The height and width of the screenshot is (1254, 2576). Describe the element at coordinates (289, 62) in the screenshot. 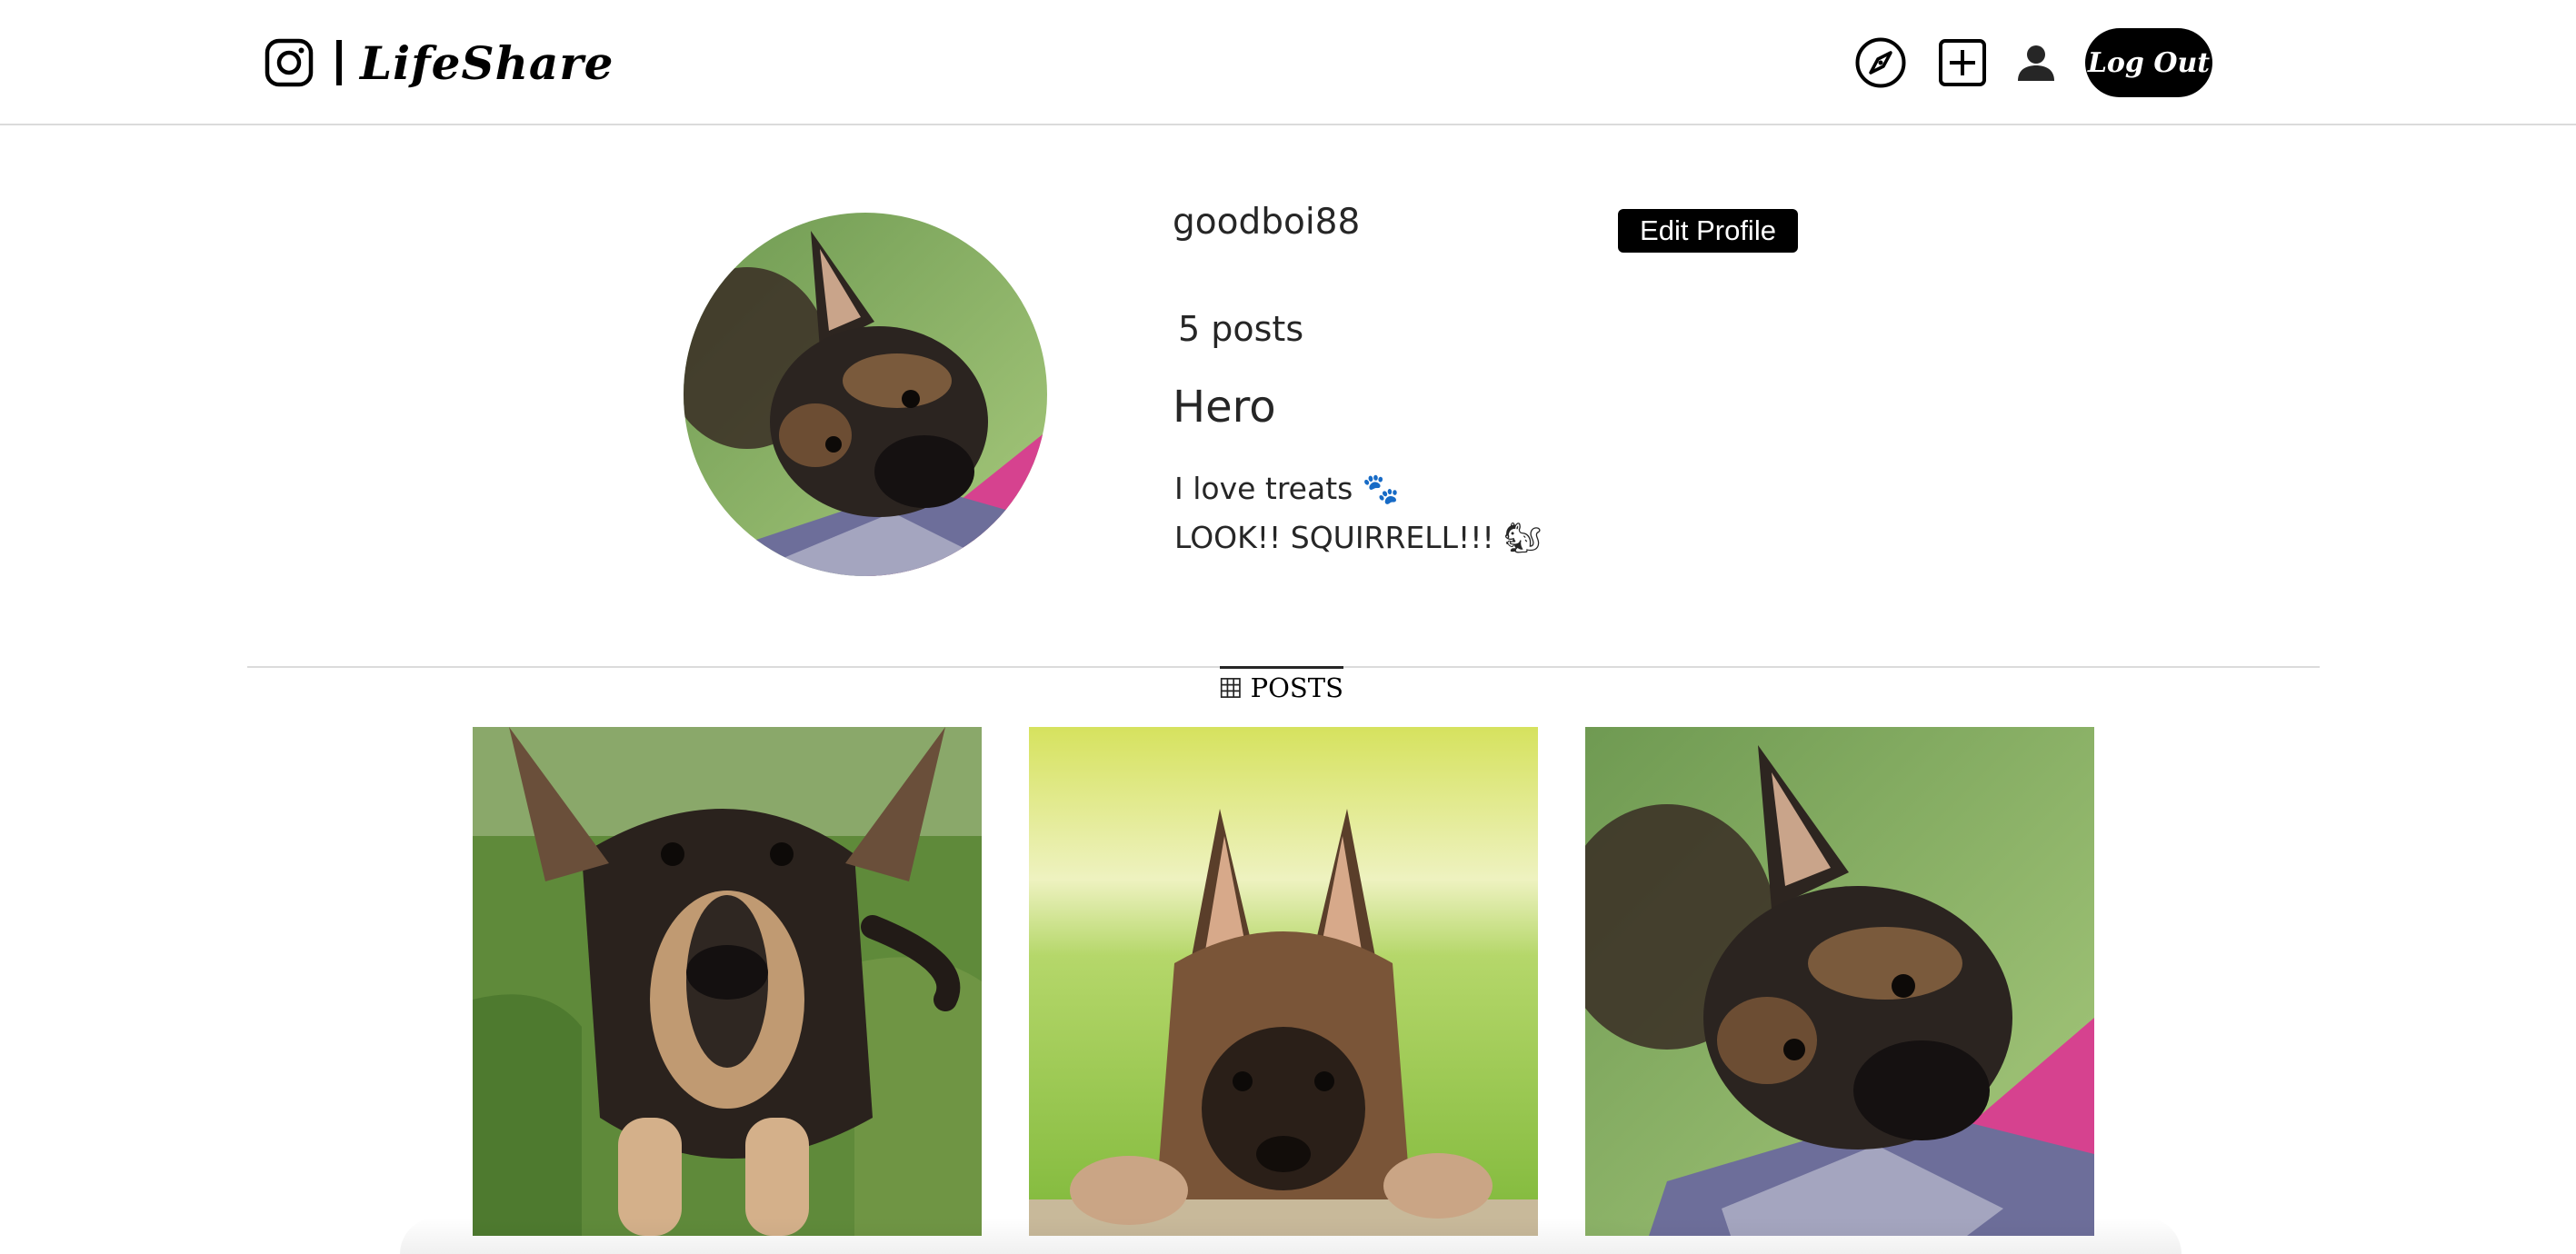

I see `instagram-logo-icon` at that location.